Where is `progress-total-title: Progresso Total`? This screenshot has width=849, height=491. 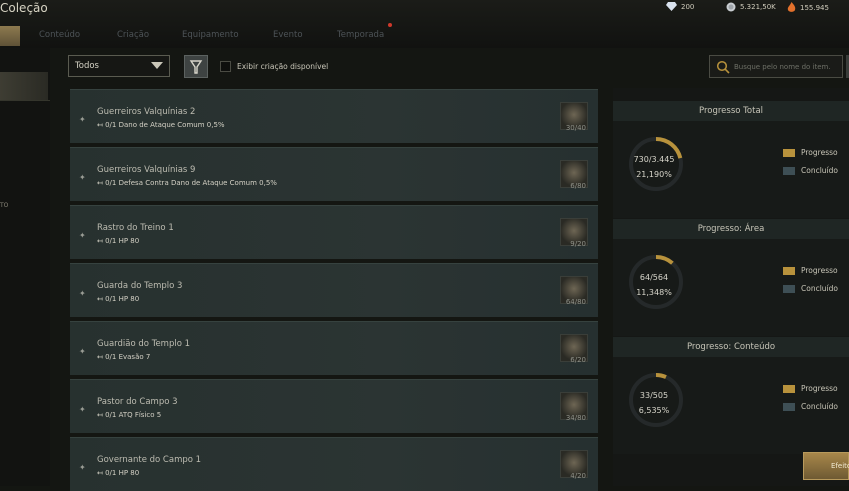
progress-total-title: Progresso Total is located at coordinates (731, 111).